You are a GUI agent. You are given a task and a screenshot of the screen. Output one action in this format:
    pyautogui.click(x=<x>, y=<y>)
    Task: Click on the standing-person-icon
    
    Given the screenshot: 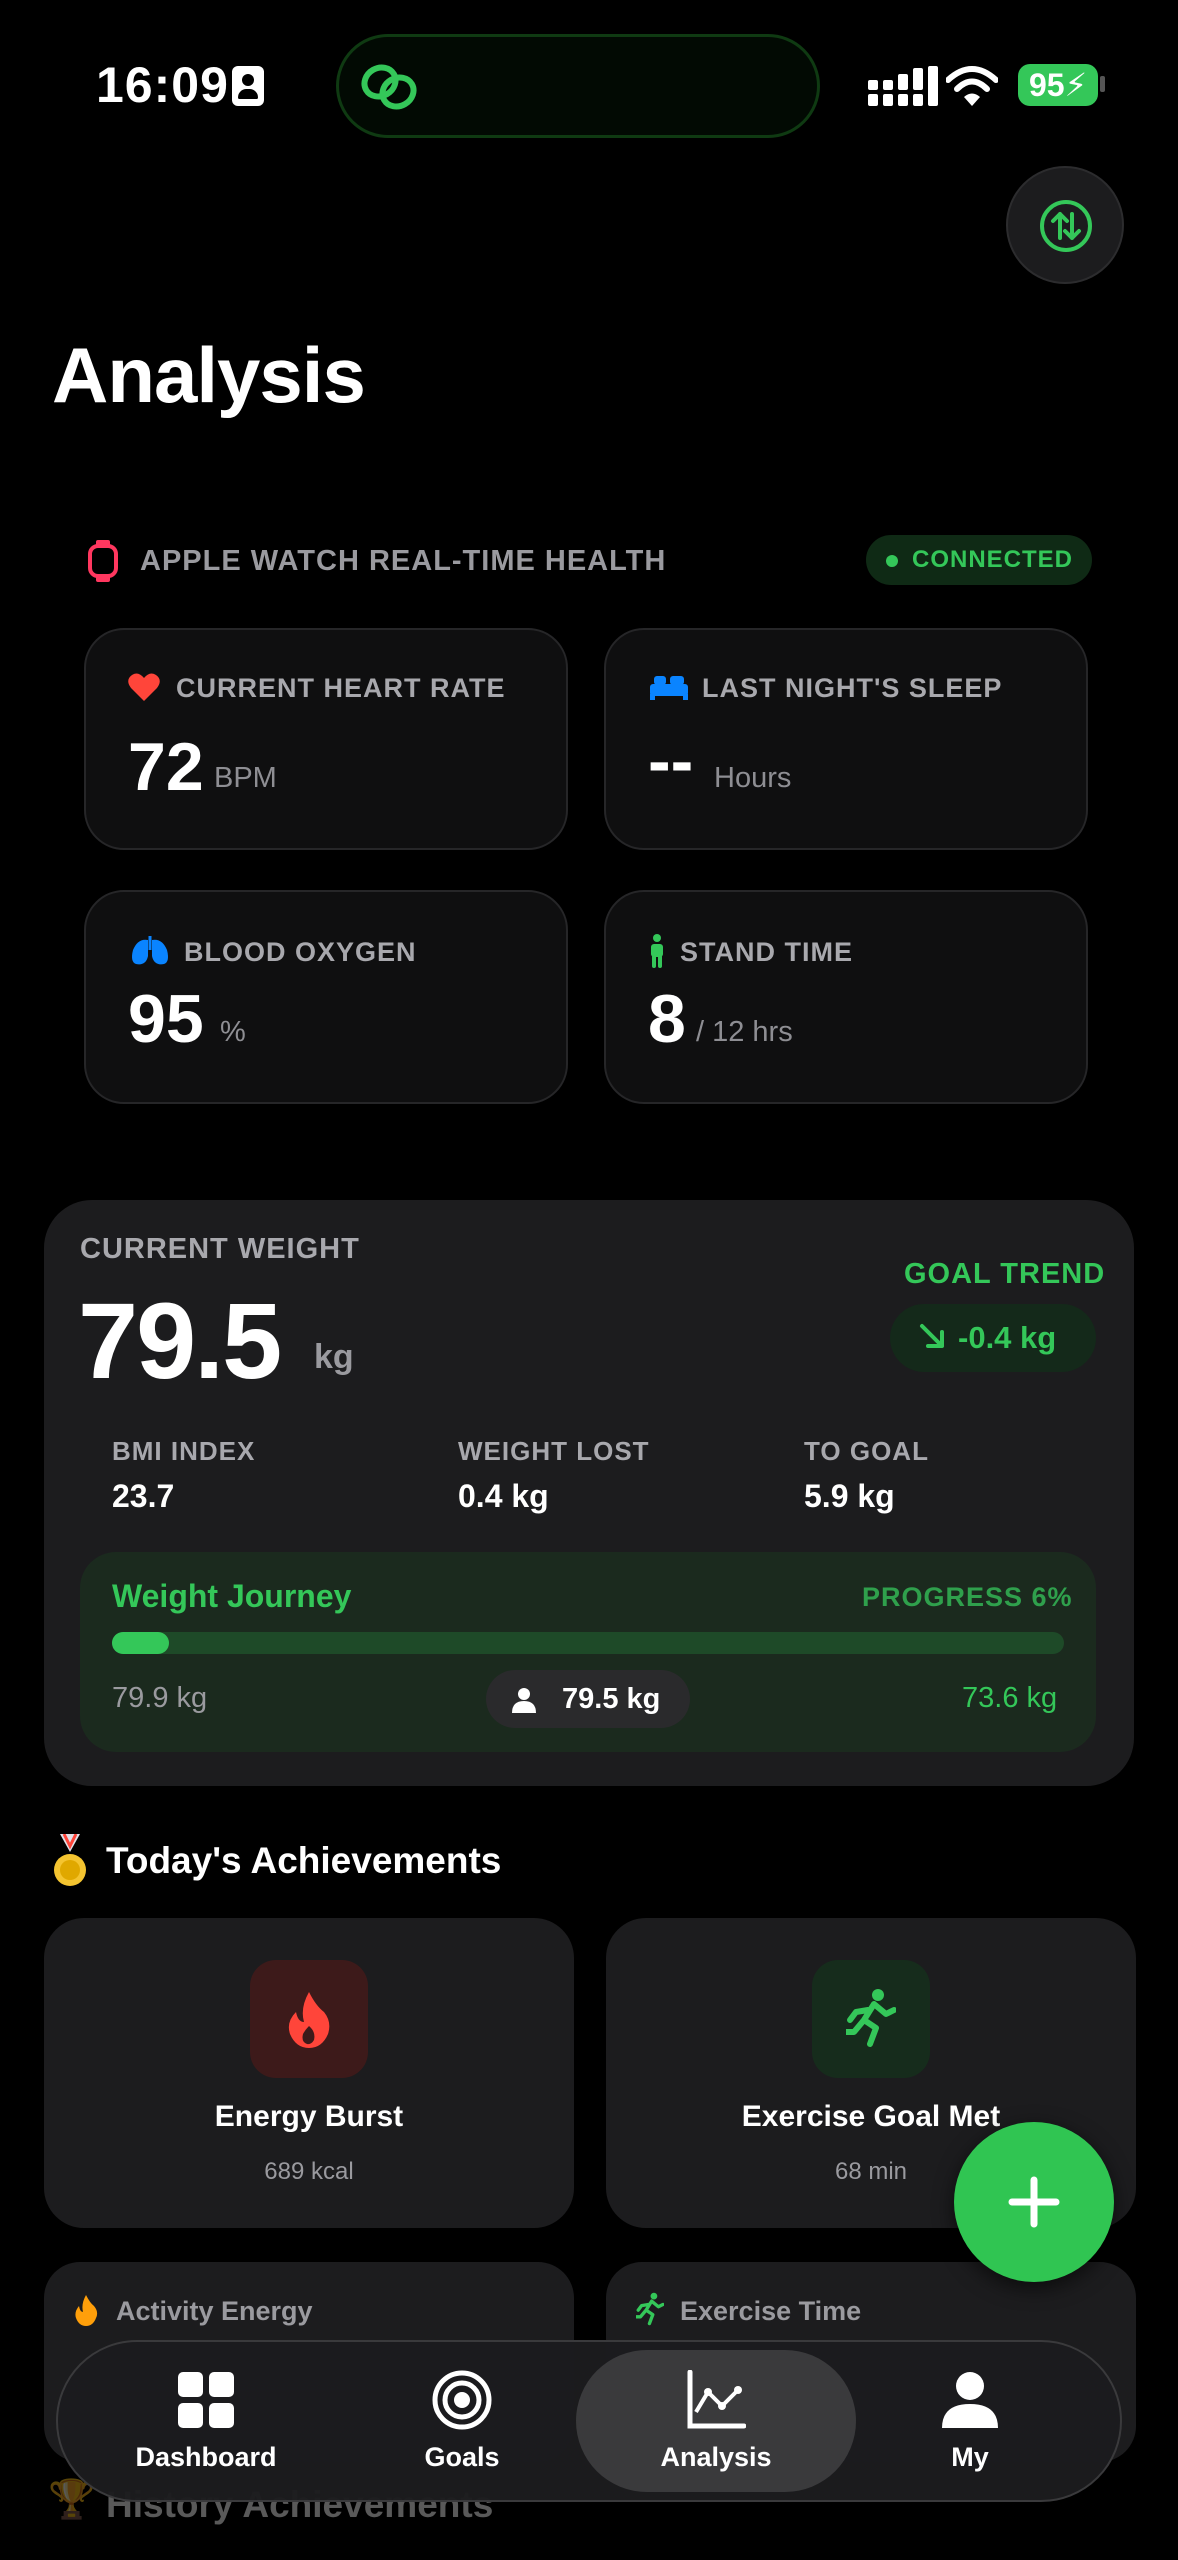 What is the action you would take?
    pyautogui.click(x=657, y=951)
    